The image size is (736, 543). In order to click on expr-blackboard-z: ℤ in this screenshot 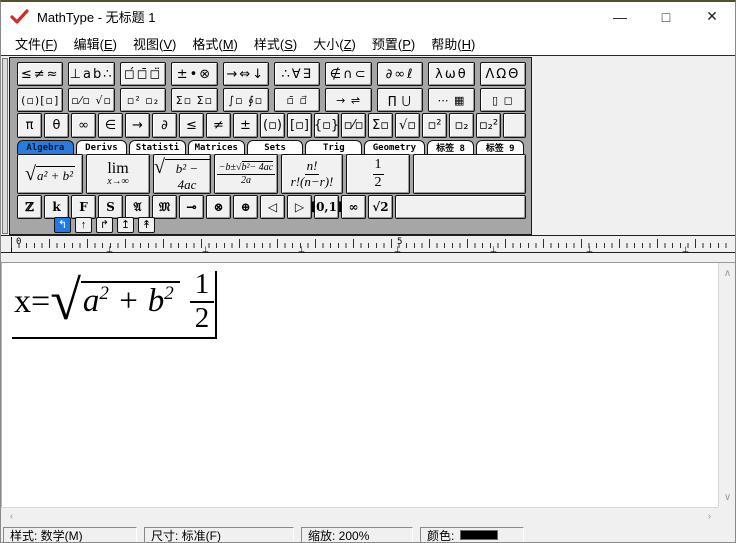, I will do `click(29, 207)`.